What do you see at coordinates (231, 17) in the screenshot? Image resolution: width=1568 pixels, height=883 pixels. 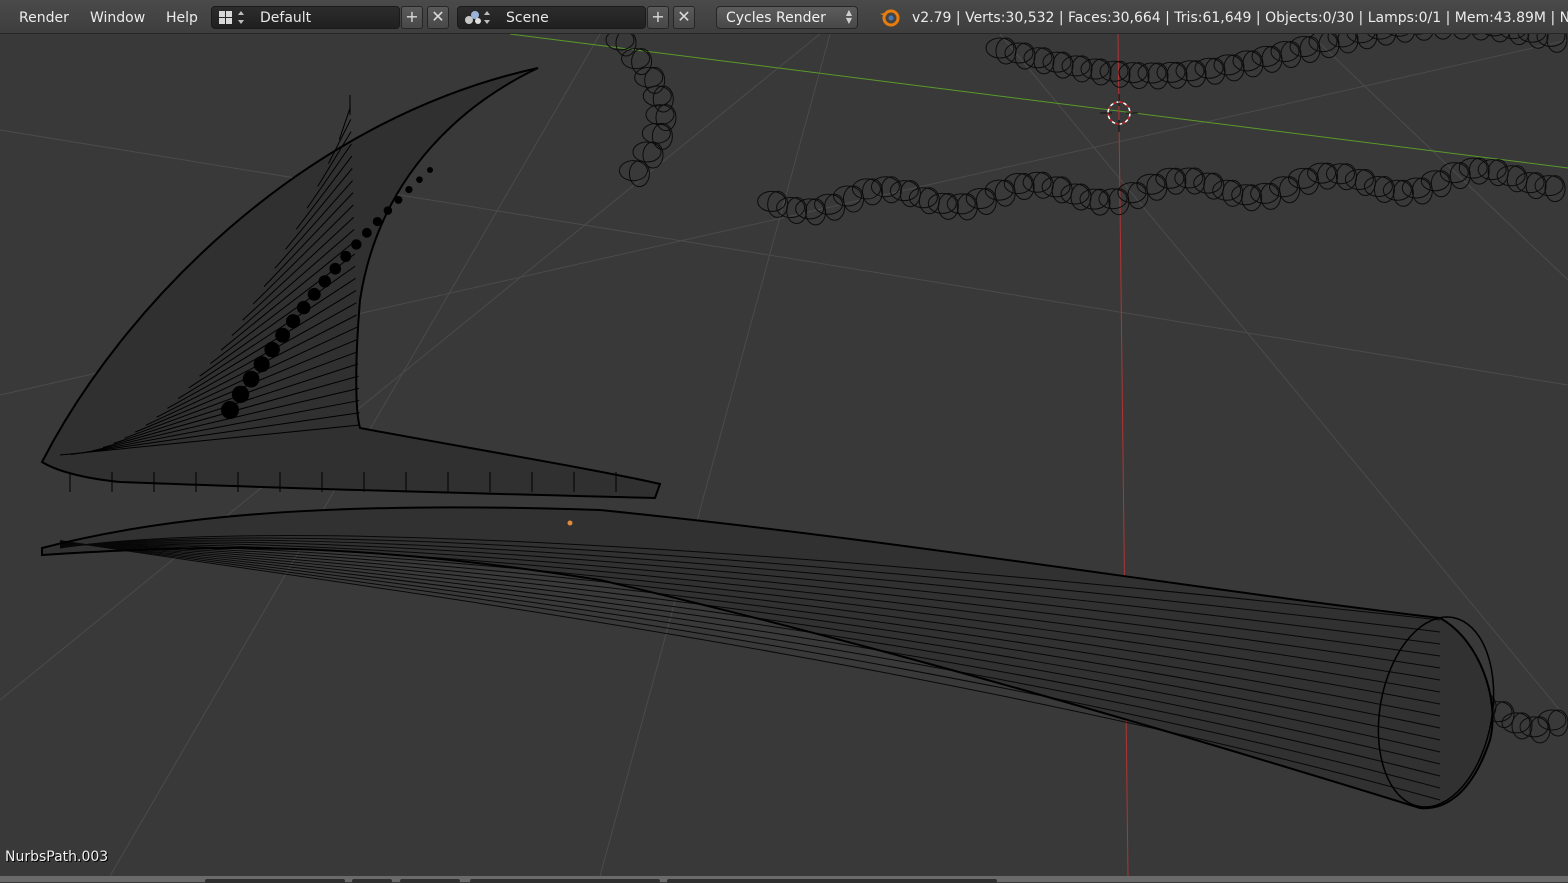 I see `screen-layout-icon` at bounding box center [231, 17].